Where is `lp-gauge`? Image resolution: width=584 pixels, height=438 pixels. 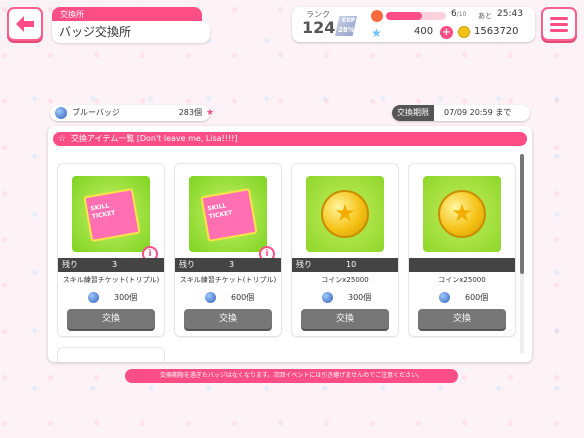 lp-gauge is located at coordinates (416, 16).